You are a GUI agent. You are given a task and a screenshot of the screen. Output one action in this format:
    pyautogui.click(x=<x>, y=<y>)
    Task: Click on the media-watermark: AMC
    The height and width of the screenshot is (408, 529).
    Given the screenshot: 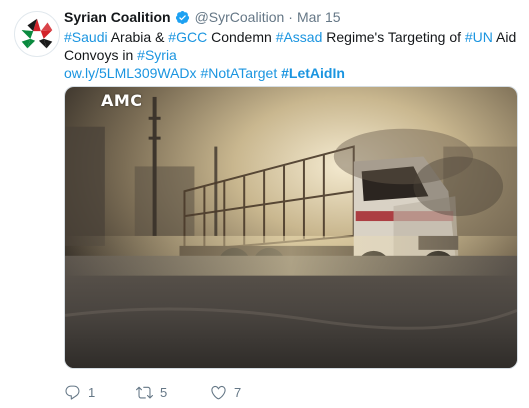 What is the action you would take?
    pyautogui.click(x=122, y=100)
    